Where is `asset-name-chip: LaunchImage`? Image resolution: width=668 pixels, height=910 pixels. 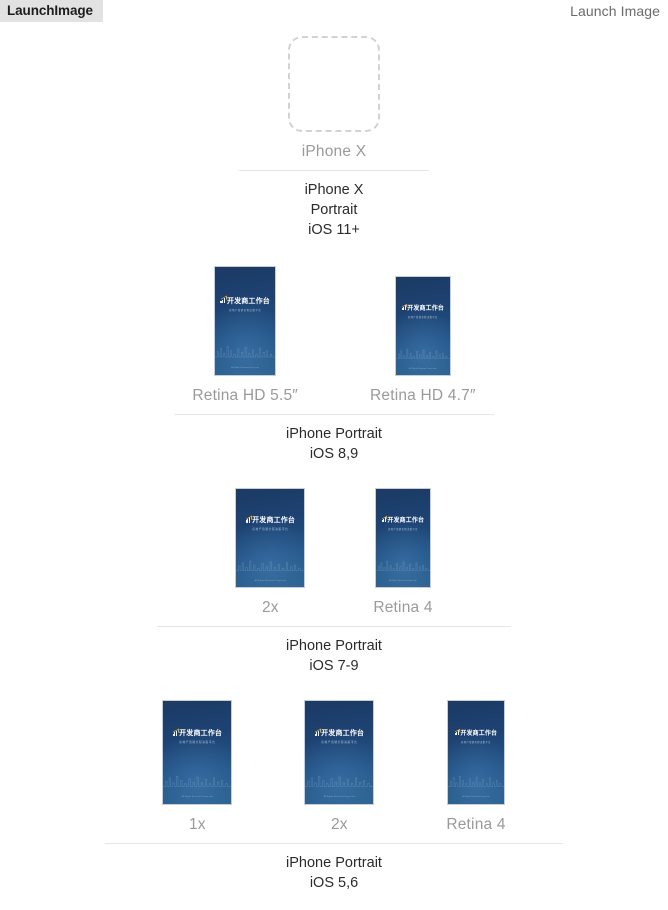 asset-name-chip: LaunchImage is located at coordinates (51, 11).